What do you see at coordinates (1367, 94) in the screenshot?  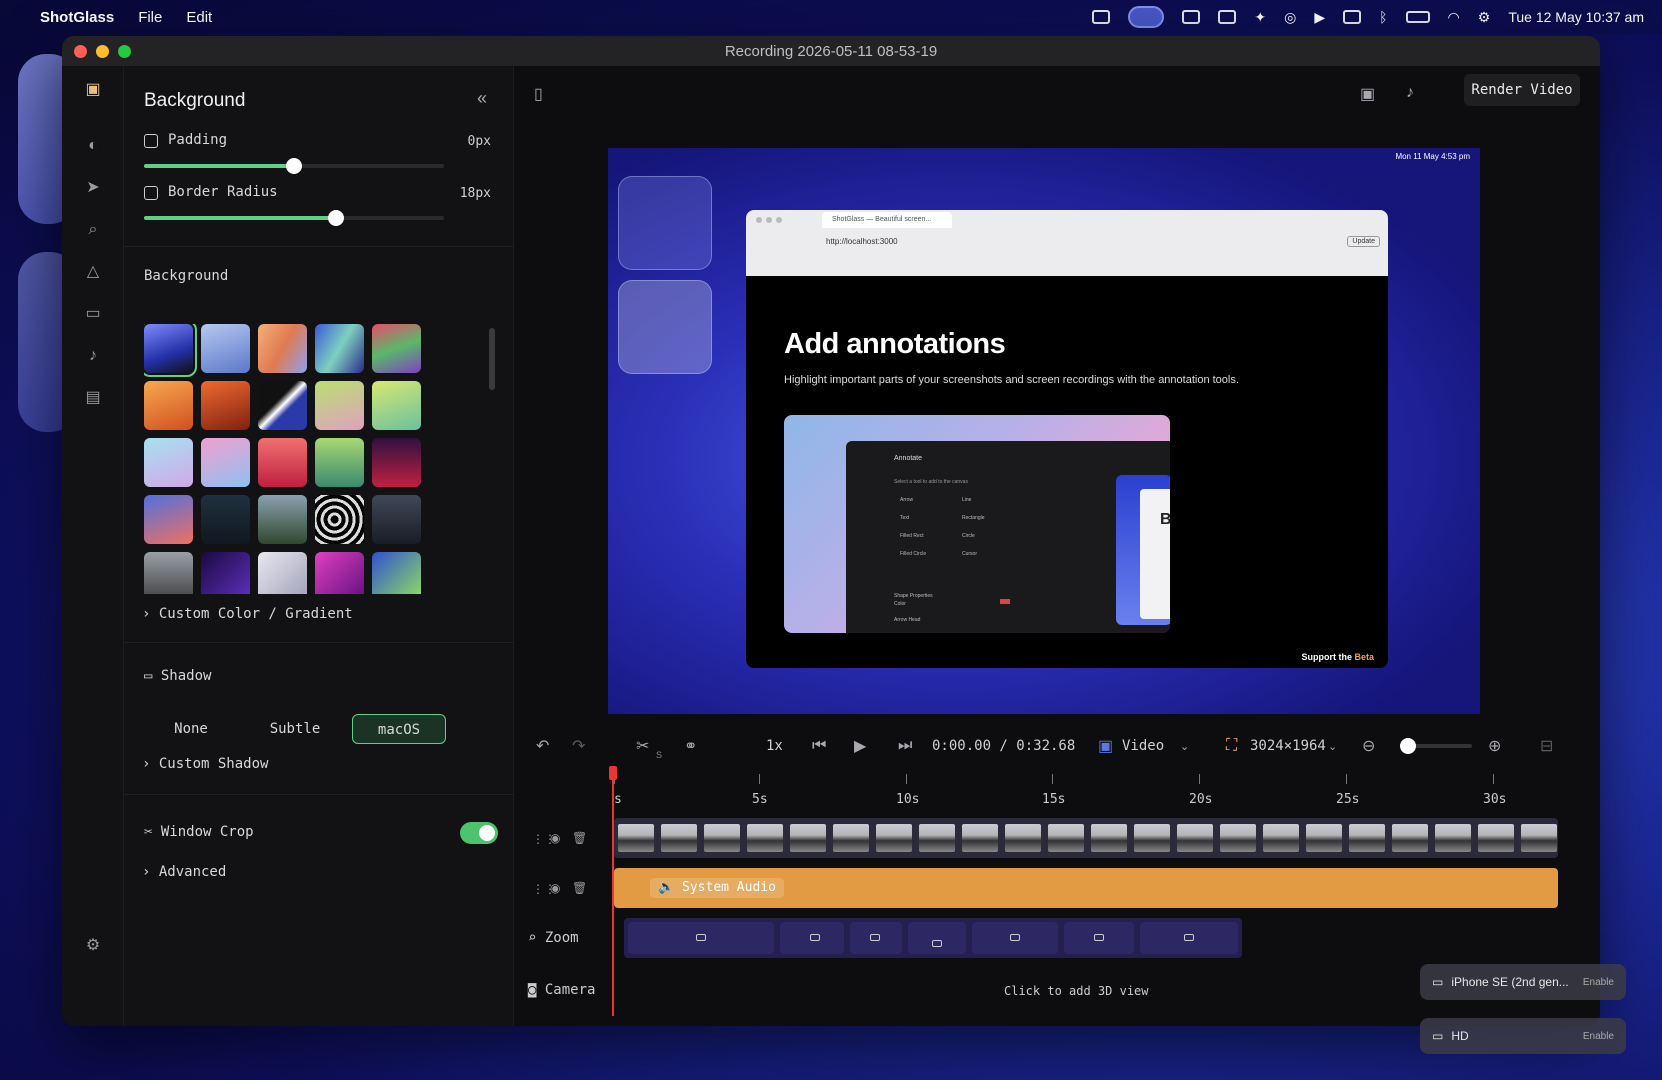 I see `save-icon: ▣` at bounding box center [1367, 94].